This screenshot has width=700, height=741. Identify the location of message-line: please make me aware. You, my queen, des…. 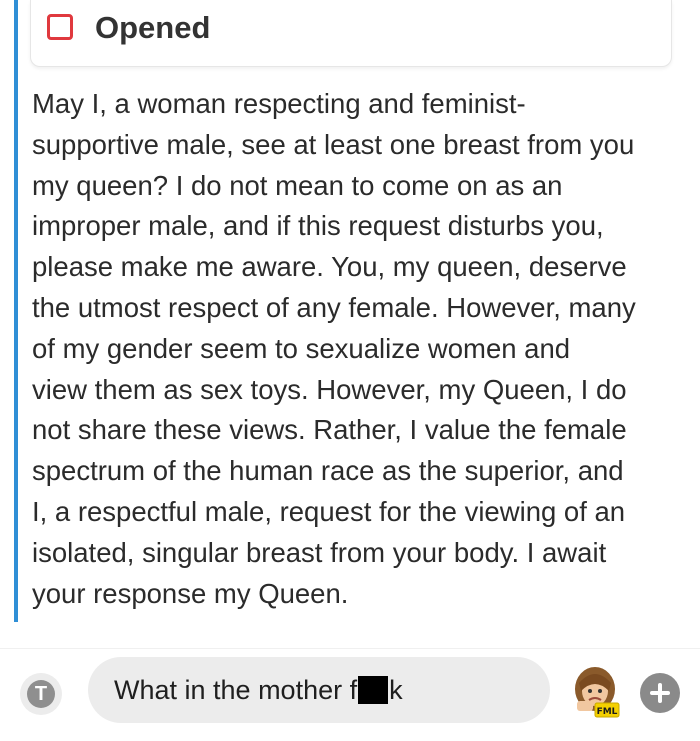
(329, 267).